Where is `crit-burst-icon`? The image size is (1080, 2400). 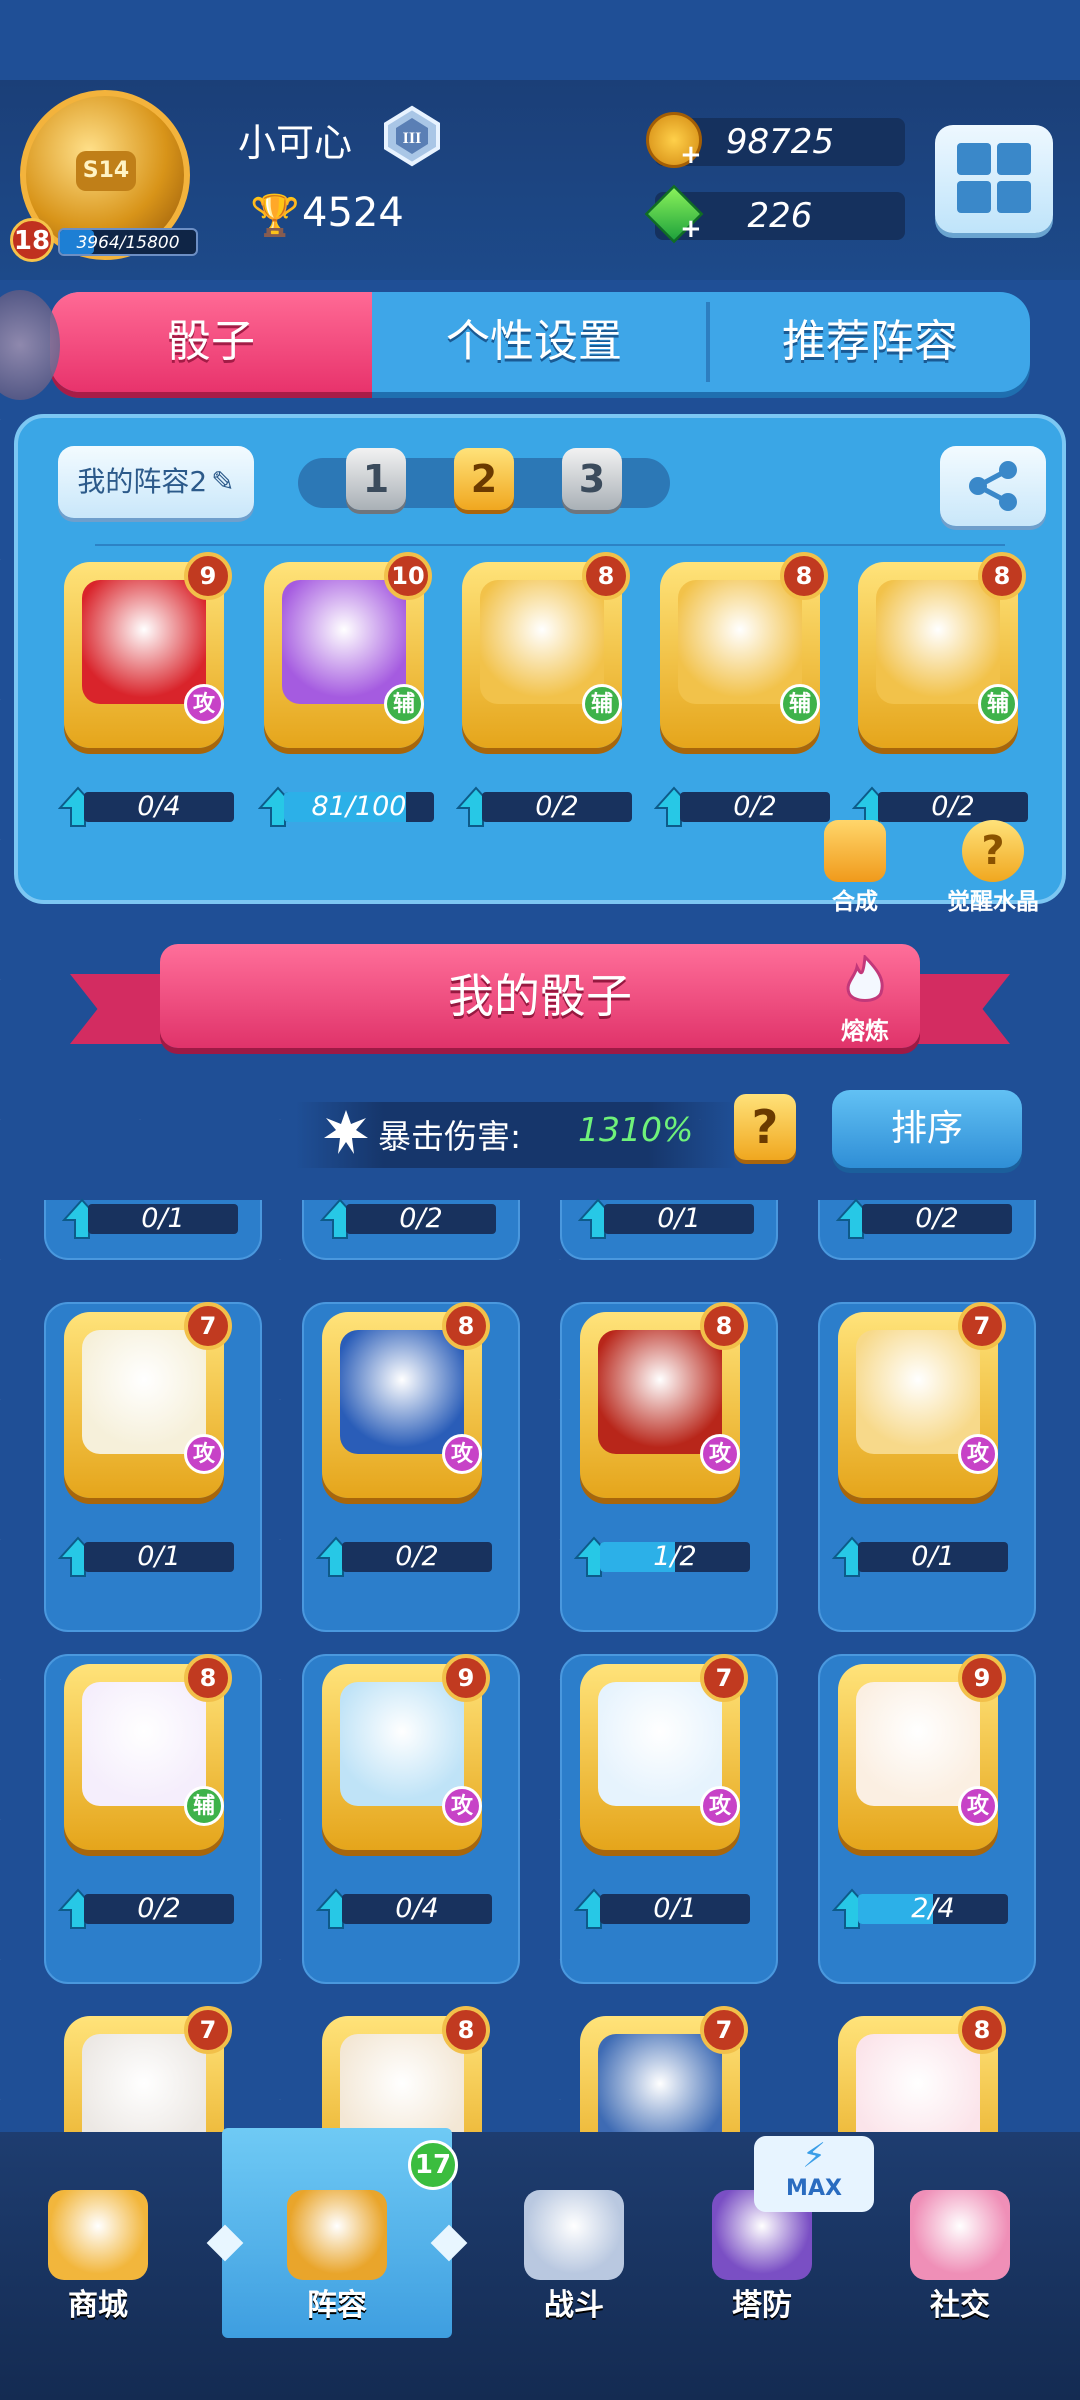 crit-burst-icon is located at coordinates (346, 1132).